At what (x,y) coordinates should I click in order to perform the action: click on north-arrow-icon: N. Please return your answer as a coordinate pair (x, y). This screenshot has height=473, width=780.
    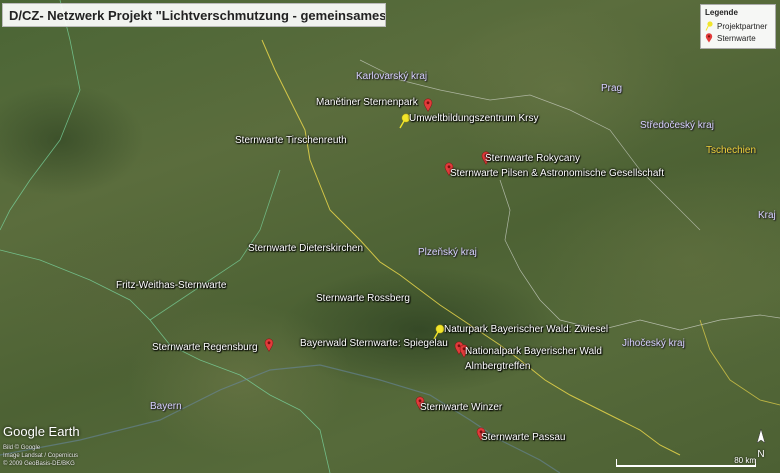
    Looking at the image, I should click on (761, 444).